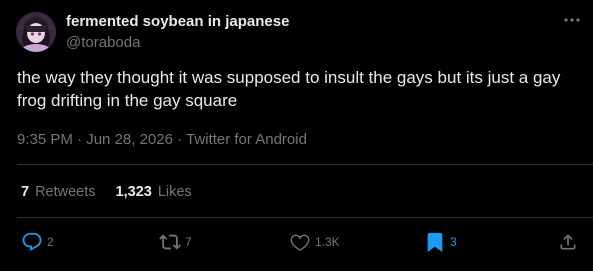 Image resolution: width=593 pixels, height=271 pixels. What do you see at coordinates (246, 139) in the screenshot?
I see `tweet-source: Twitter for Android` at bounding box center [246, 139].